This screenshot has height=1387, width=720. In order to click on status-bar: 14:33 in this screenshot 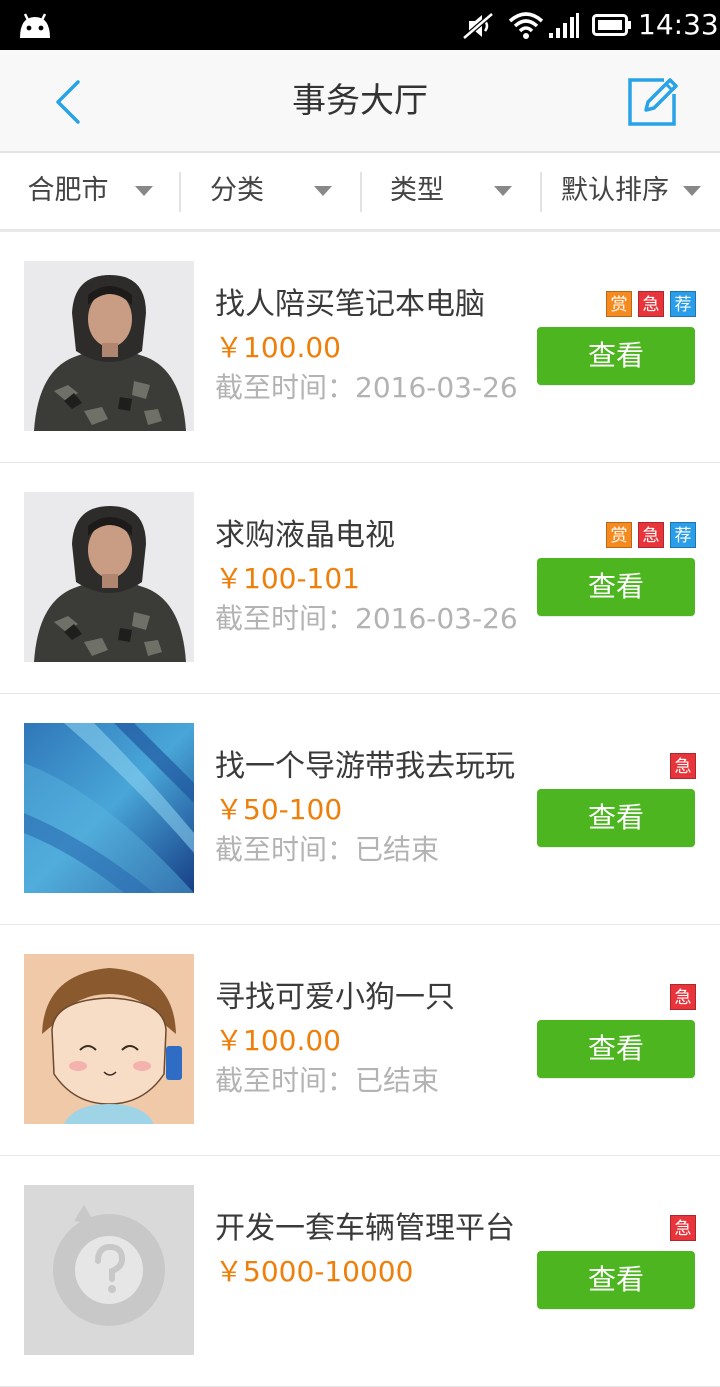, I will do `click(360, 25)`.